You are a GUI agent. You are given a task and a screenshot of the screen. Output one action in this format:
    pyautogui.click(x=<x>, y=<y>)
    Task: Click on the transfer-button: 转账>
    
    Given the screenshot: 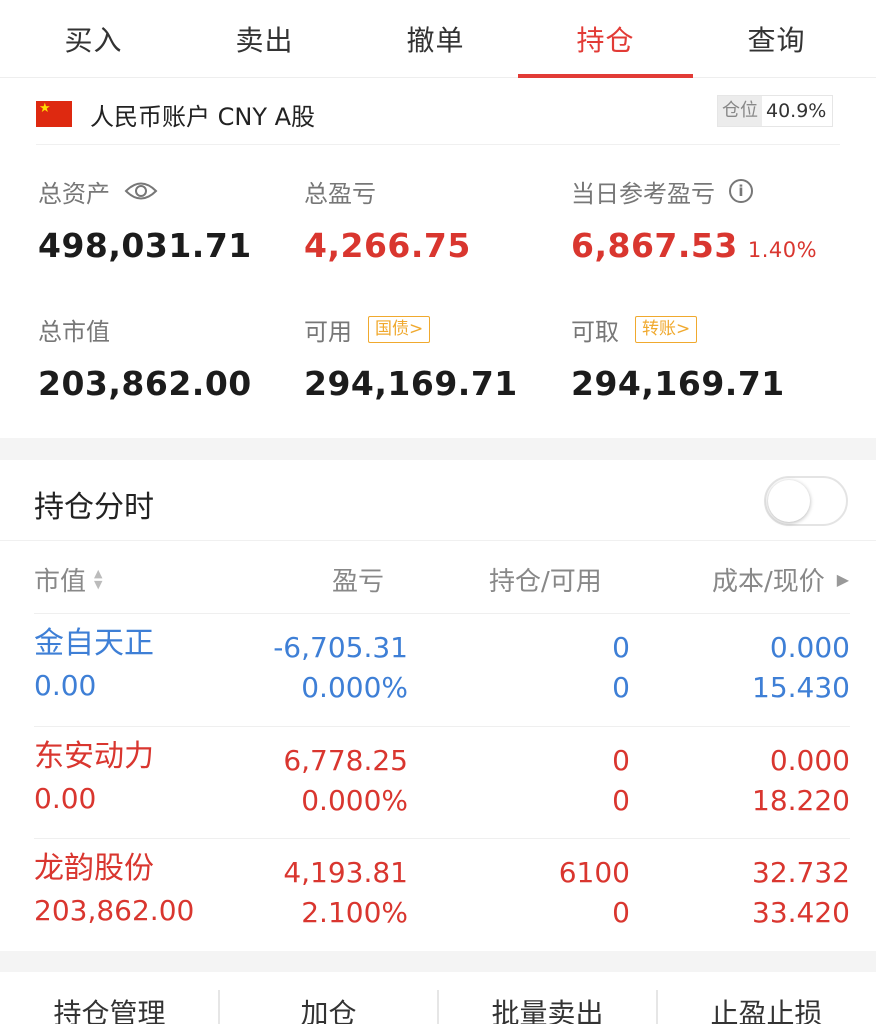 What is the action you would take?
    pyautogui.click(x=666, y=329)
    